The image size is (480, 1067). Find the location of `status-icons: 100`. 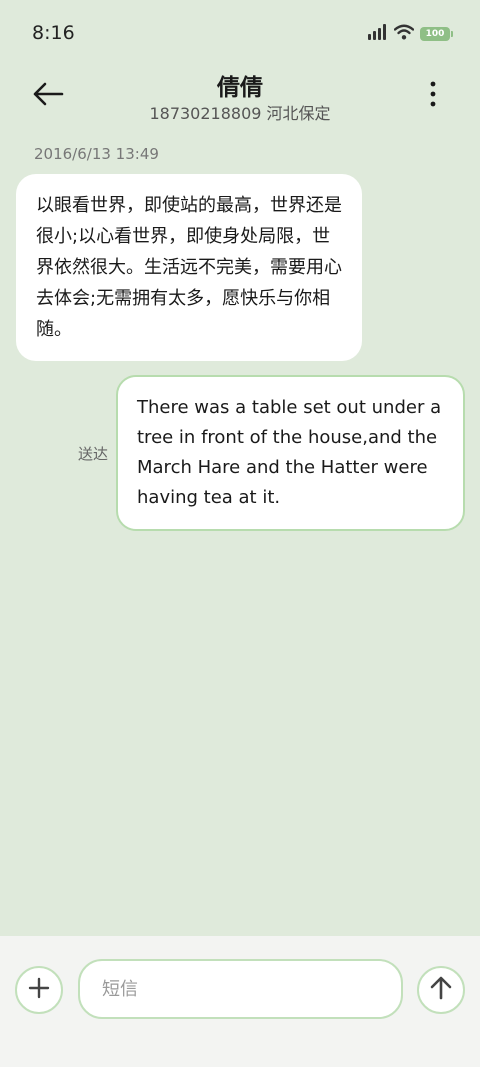

status-icons: 100 is located at coordinates (410, 34).